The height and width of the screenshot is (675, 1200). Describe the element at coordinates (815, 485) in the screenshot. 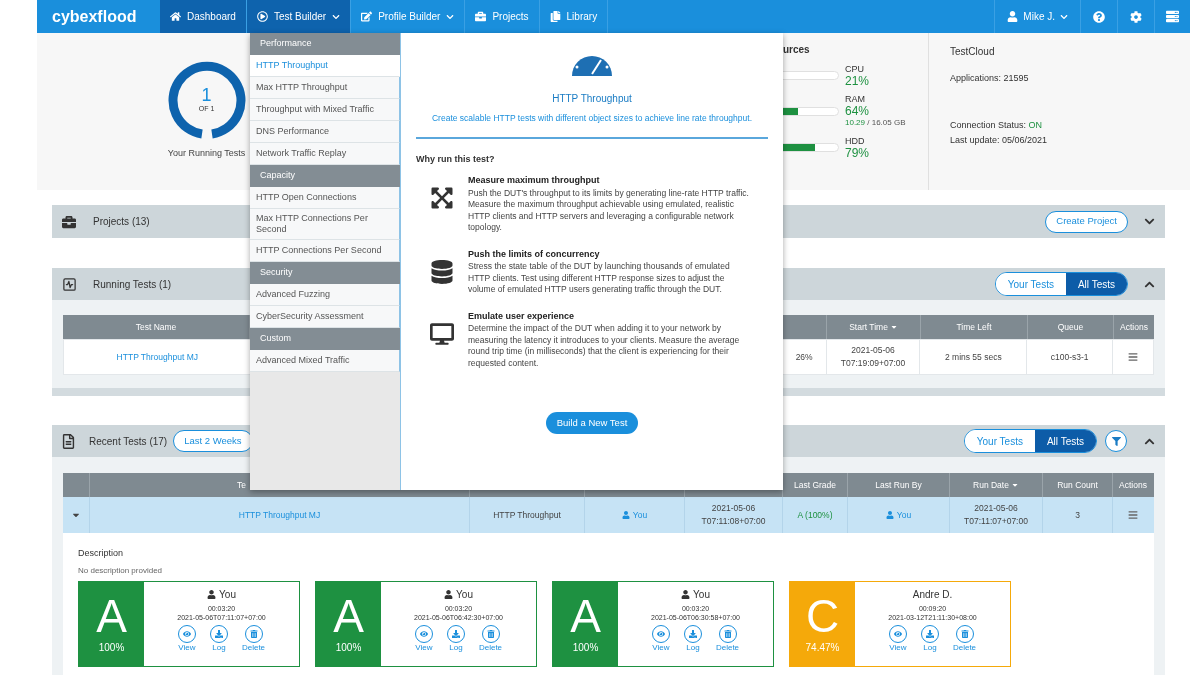

I see `column-header: Last Grade` at that location.